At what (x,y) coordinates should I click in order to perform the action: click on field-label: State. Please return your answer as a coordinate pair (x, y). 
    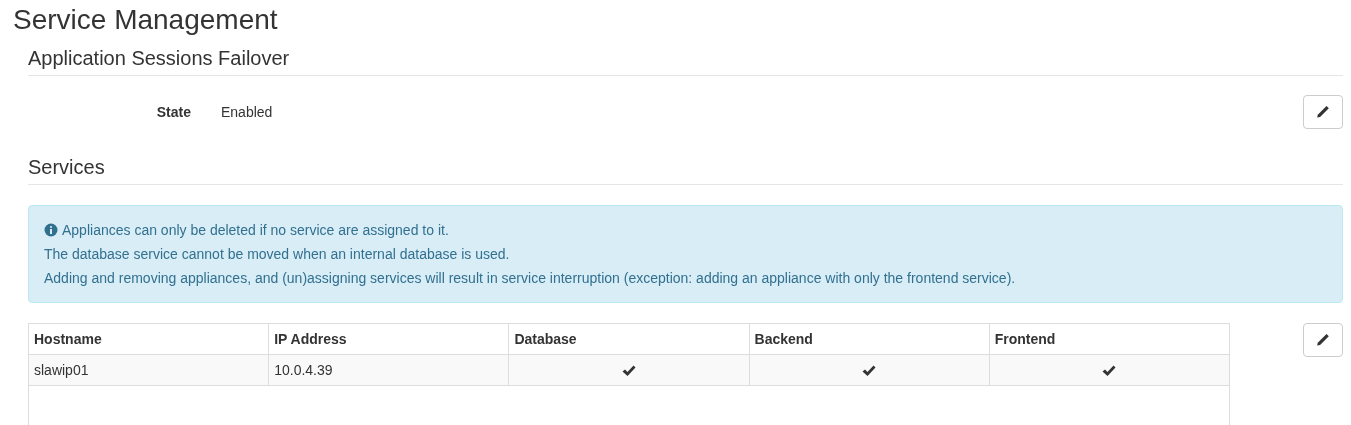
    Looking at the image, I should click on (173, 112).